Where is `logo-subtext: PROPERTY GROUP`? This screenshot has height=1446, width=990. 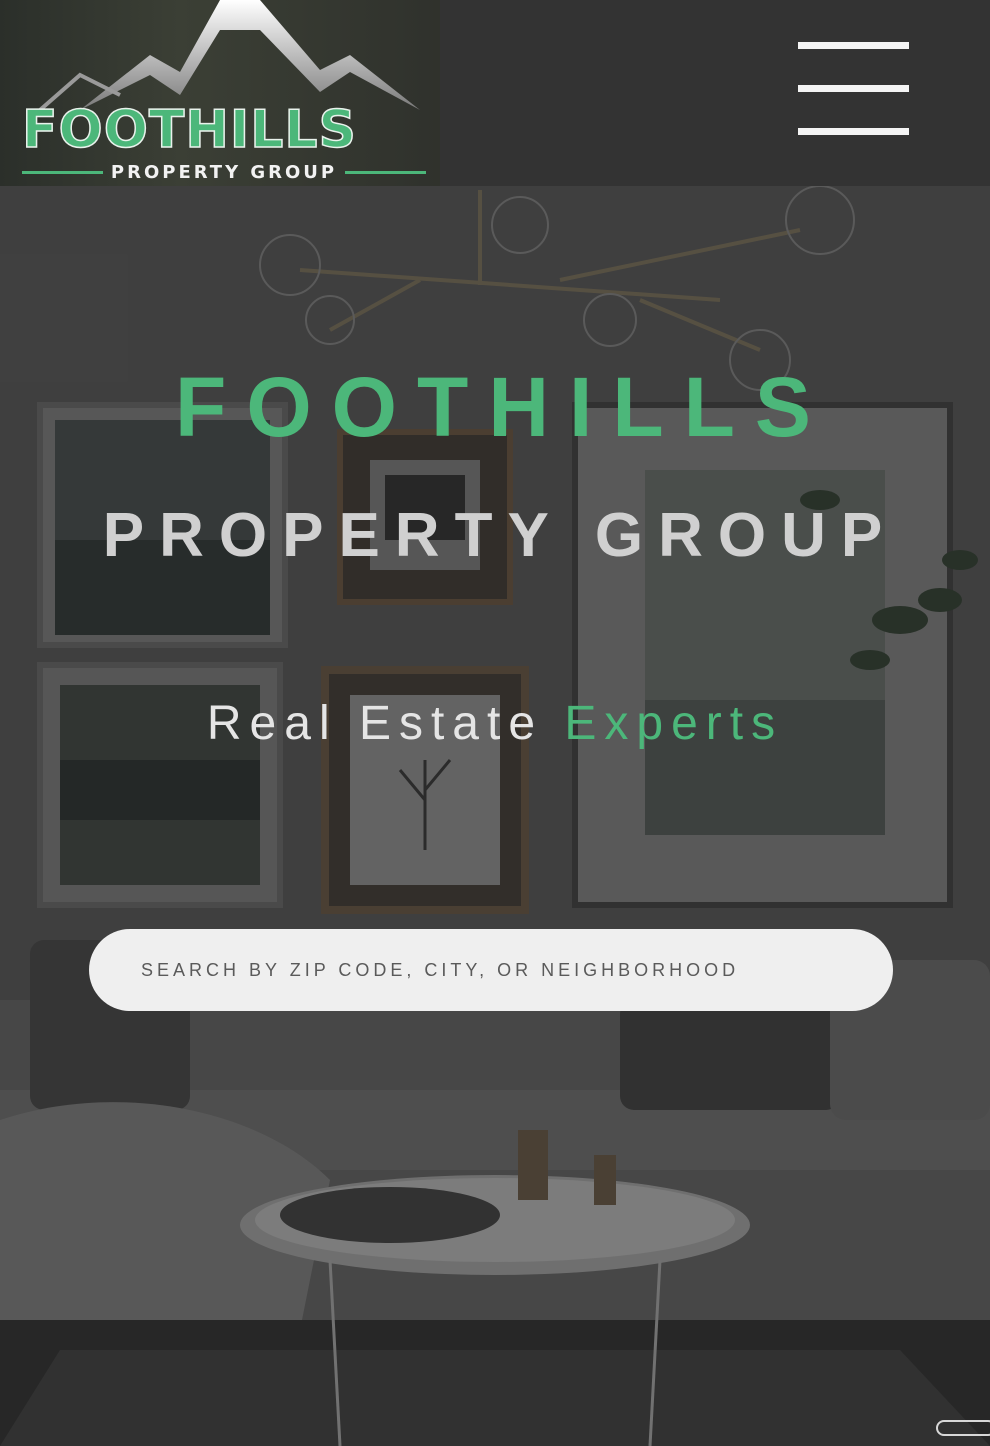 logo-subtext: PROPERTY GROUP is located at coordinates (224, 172).